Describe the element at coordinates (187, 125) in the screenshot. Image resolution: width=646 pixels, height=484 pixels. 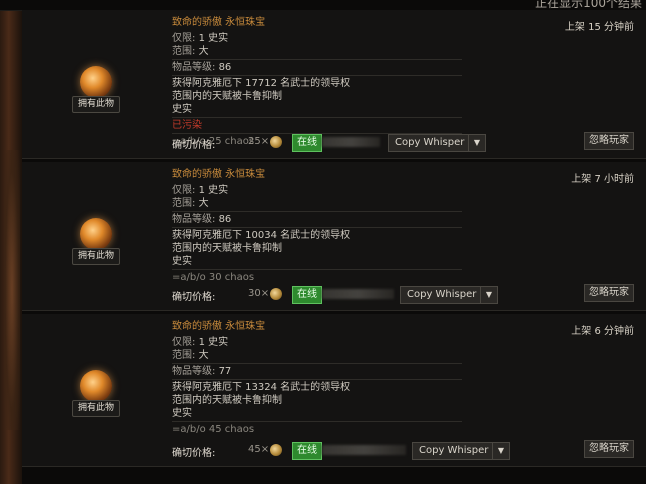
I see `corrupted-status: 已污染` at that location.